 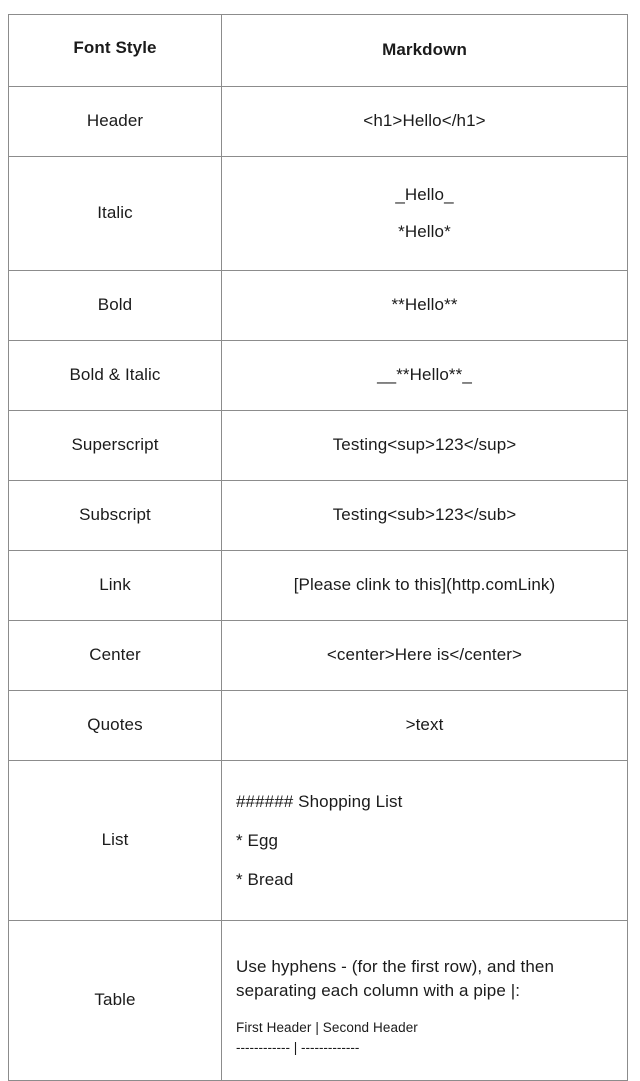 I want to click on snippet-line: _Hello_, so click(x=424, y=195).